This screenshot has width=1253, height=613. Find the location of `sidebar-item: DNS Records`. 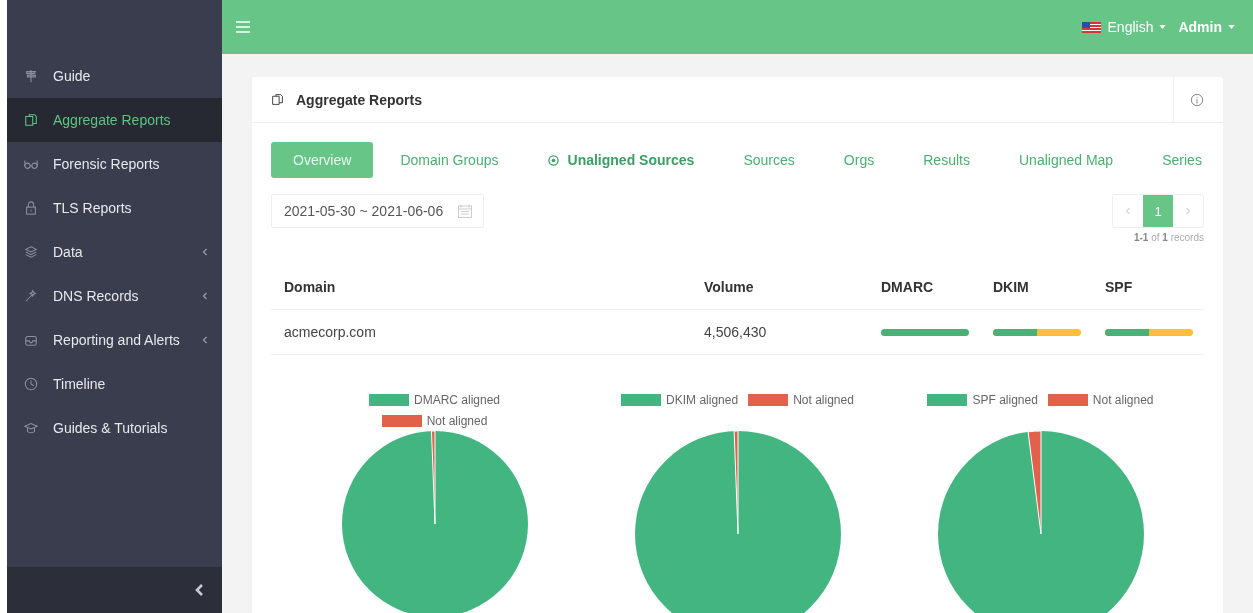

sidebar-item: DNS Records is located at coordinates (114, 296).